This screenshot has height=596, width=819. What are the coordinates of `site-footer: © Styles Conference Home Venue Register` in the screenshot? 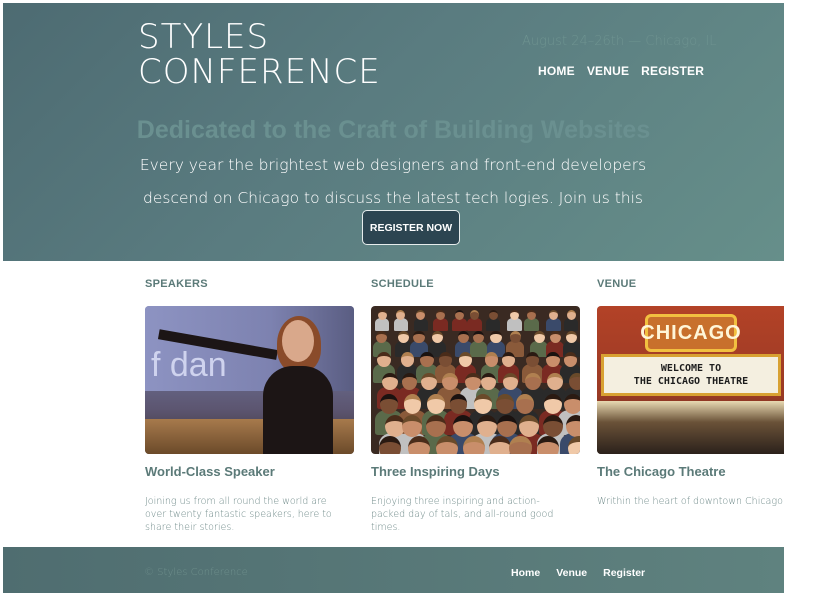 It's located at (393, 570).